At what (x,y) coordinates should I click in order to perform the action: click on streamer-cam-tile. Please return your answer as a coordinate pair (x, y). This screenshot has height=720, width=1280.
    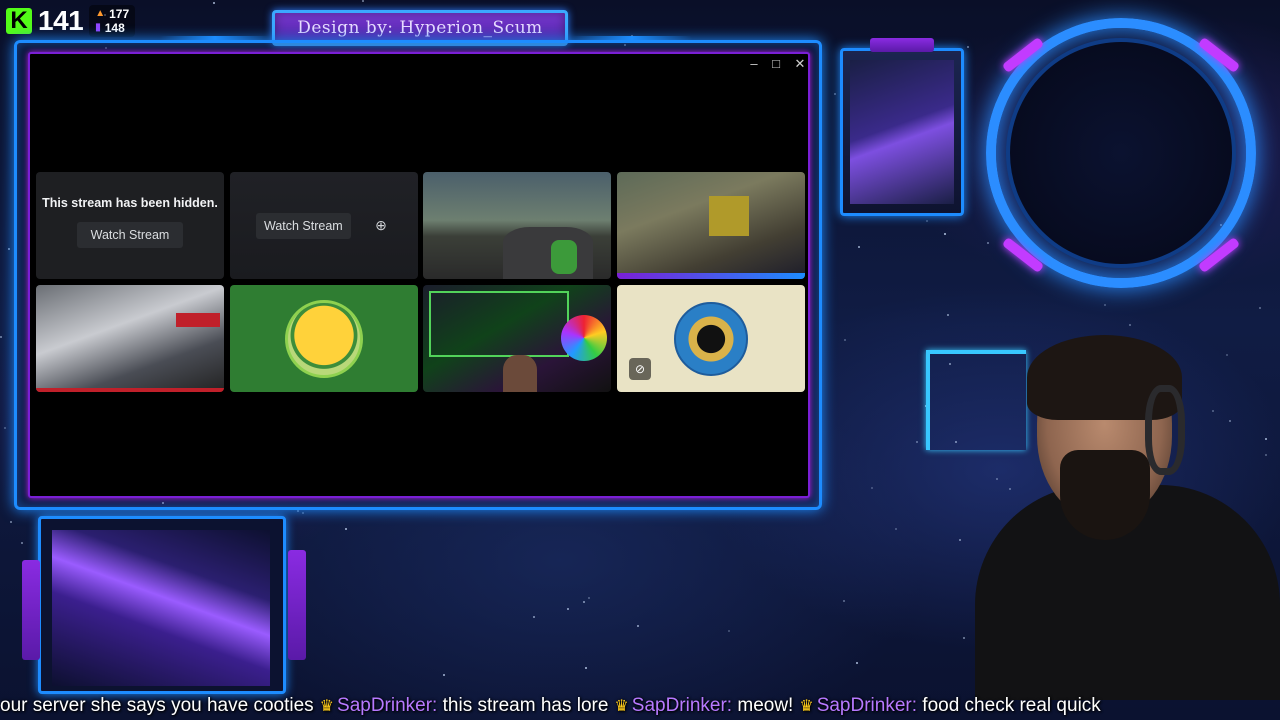
    Looking at the image, I should click on (517, 338).